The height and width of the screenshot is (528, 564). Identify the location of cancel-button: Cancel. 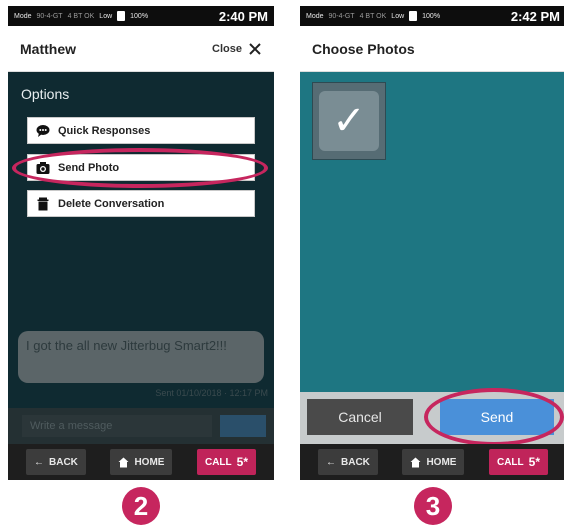
(360, 417).